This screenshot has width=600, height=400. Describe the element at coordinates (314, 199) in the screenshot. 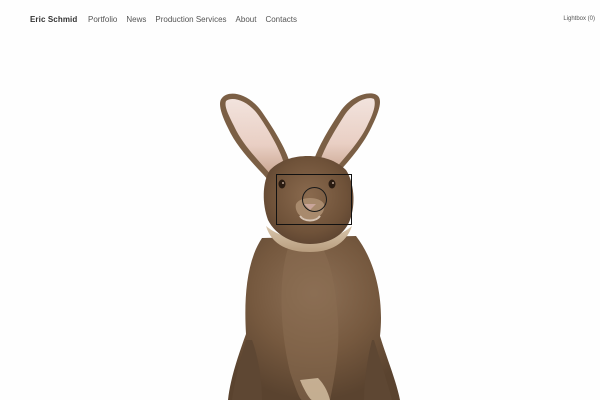

I see `magnifier-circle-icon` at that location.